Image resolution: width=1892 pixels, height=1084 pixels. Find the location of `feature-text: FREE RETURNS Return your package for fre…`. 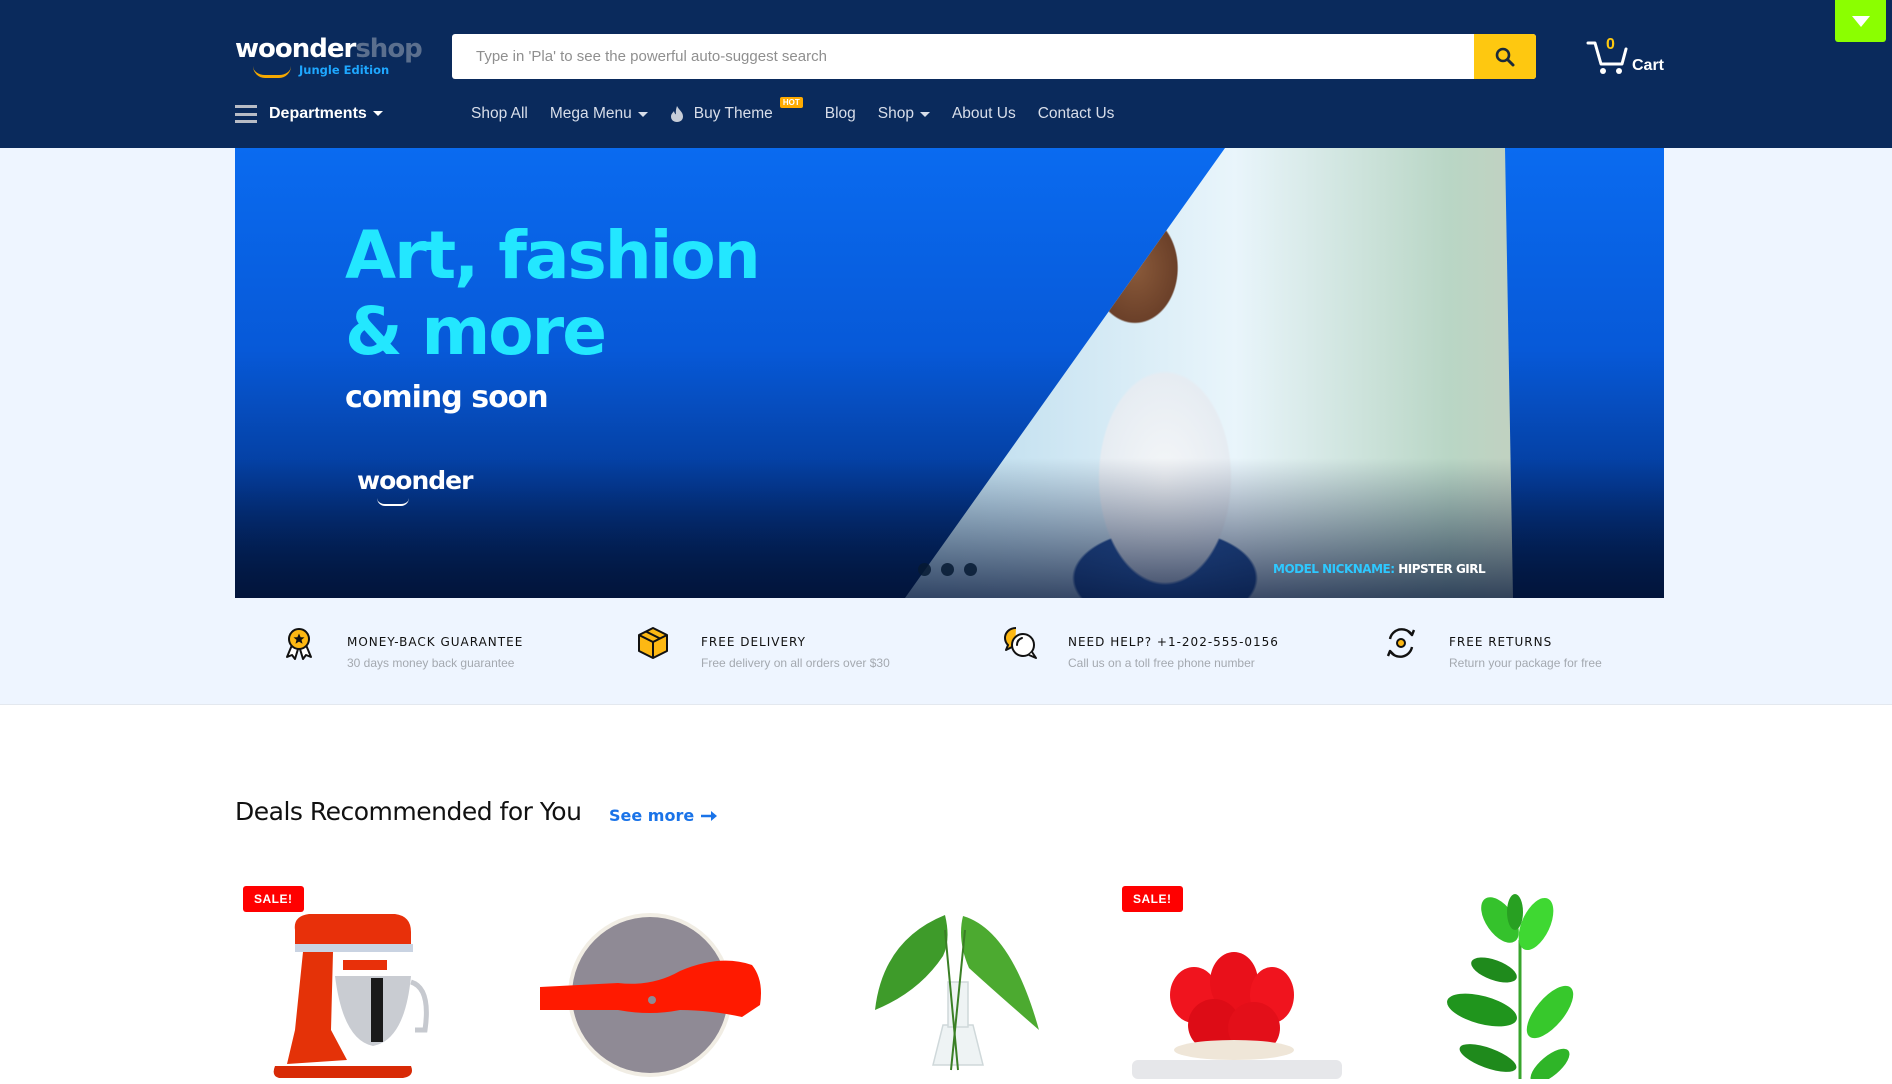

feature-text: FREE RETURNS Return your package for fre… is located at coordinates (1525, 647).